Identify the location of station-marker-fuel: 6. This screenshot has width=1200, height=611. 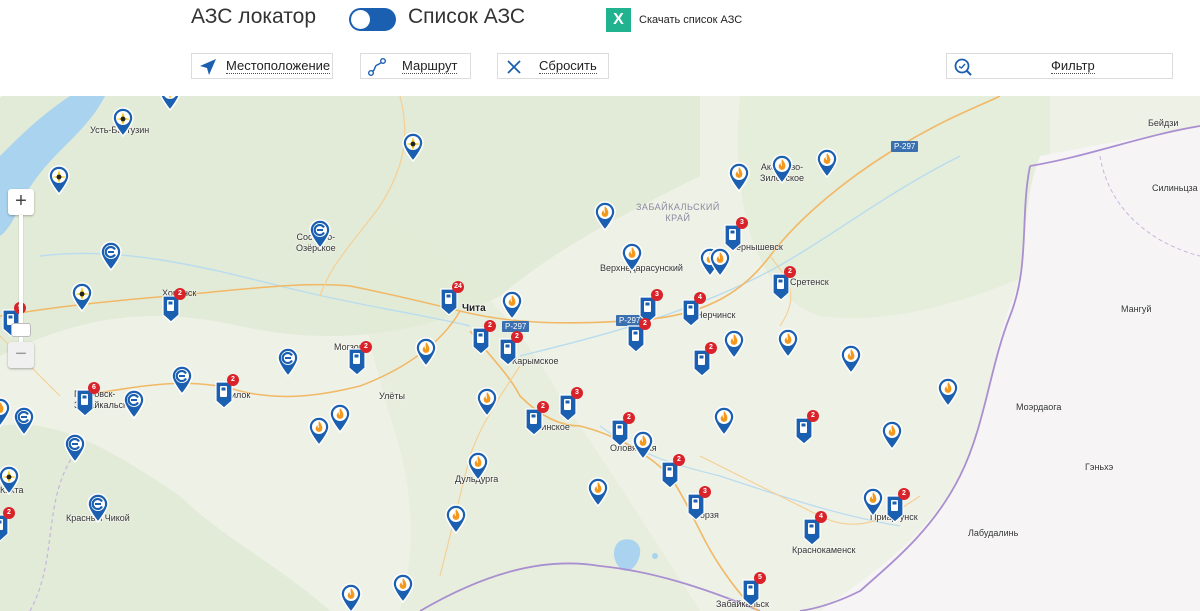
(86, 399).